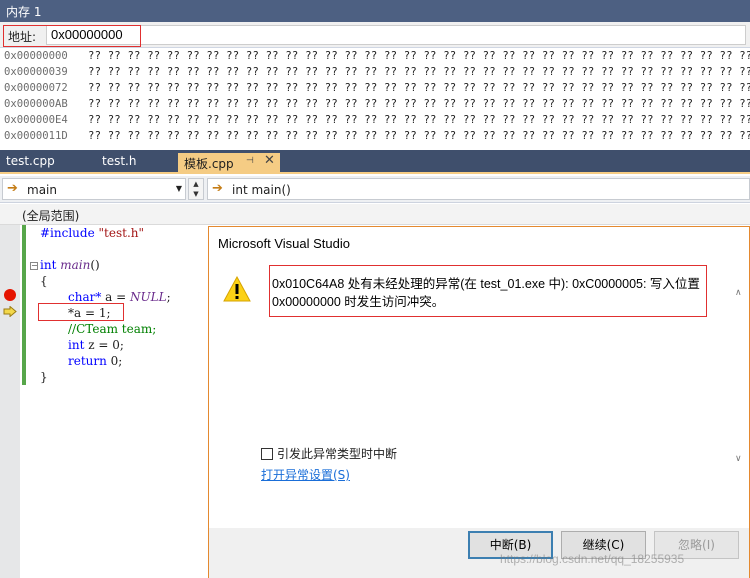 The height and width of the screenshot is (578, 750). Describe the element at coordinates (112, 329) in the screenshot. I see `code-line: //CTeam team;` at that location.